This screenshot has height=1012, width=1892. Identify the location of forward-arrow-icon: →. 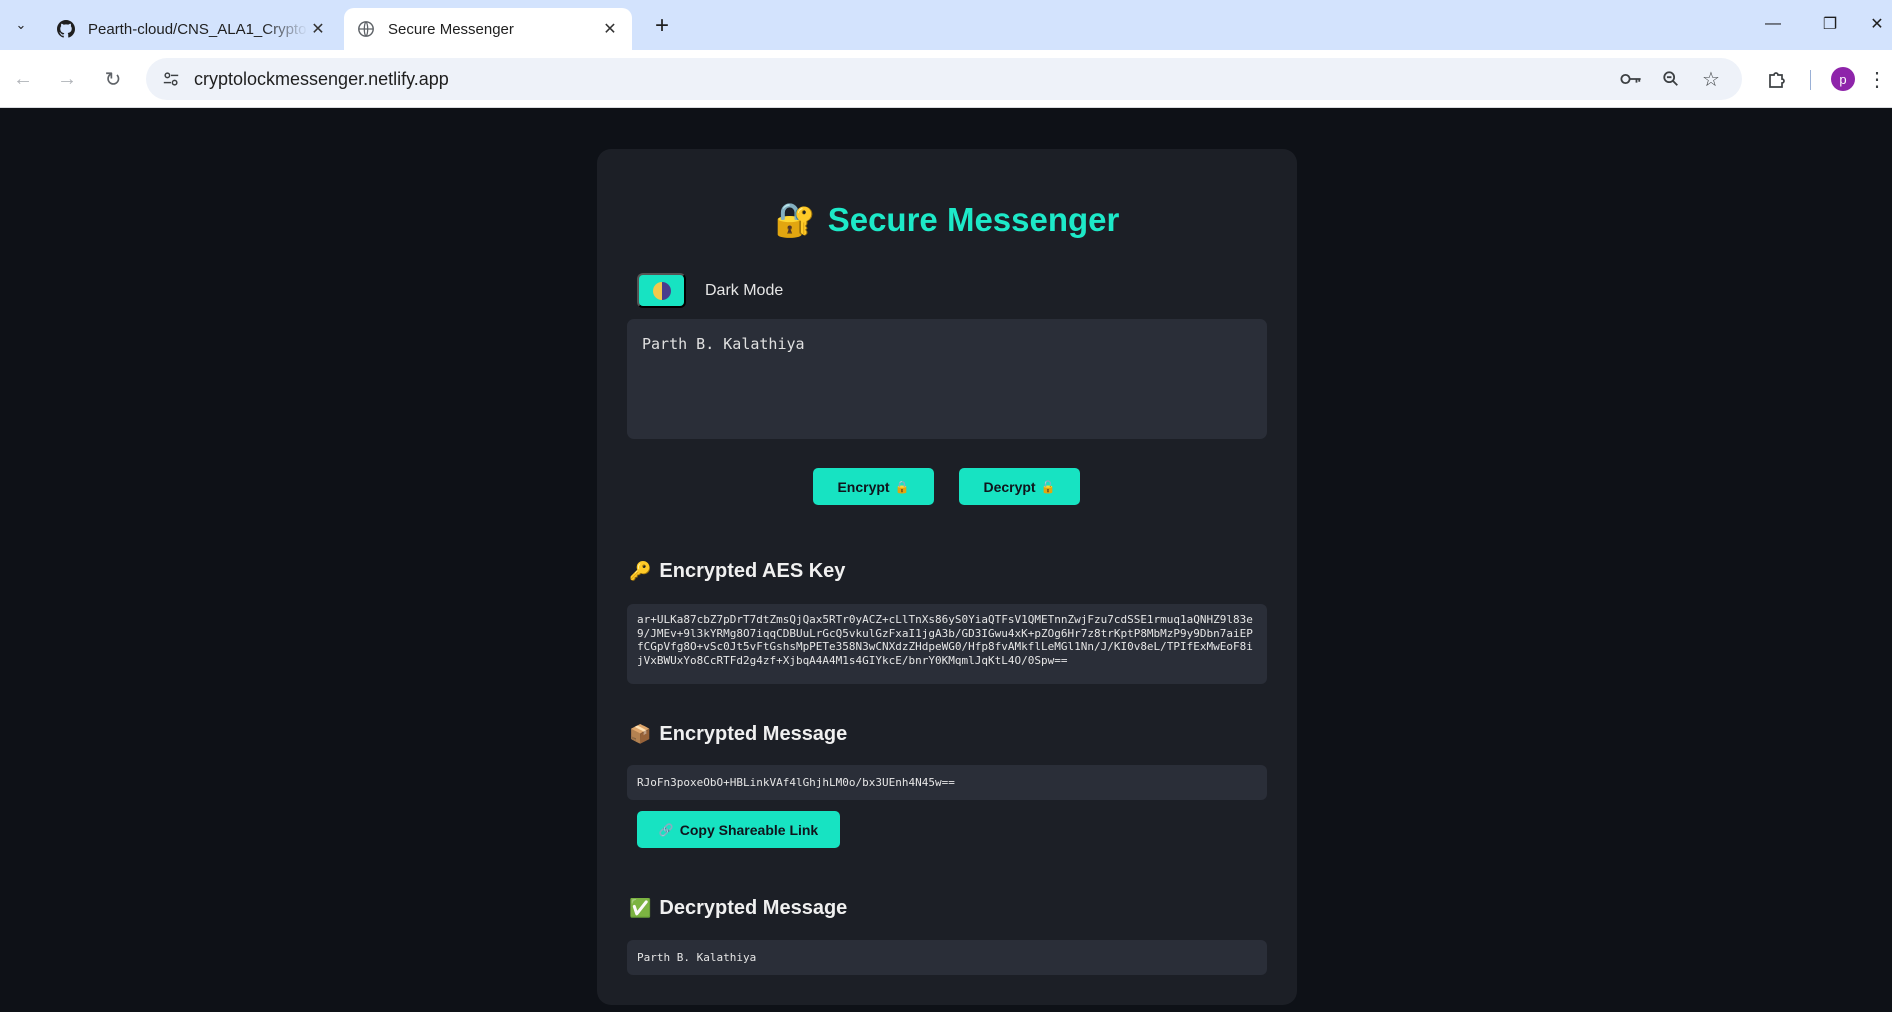
(67, 79).